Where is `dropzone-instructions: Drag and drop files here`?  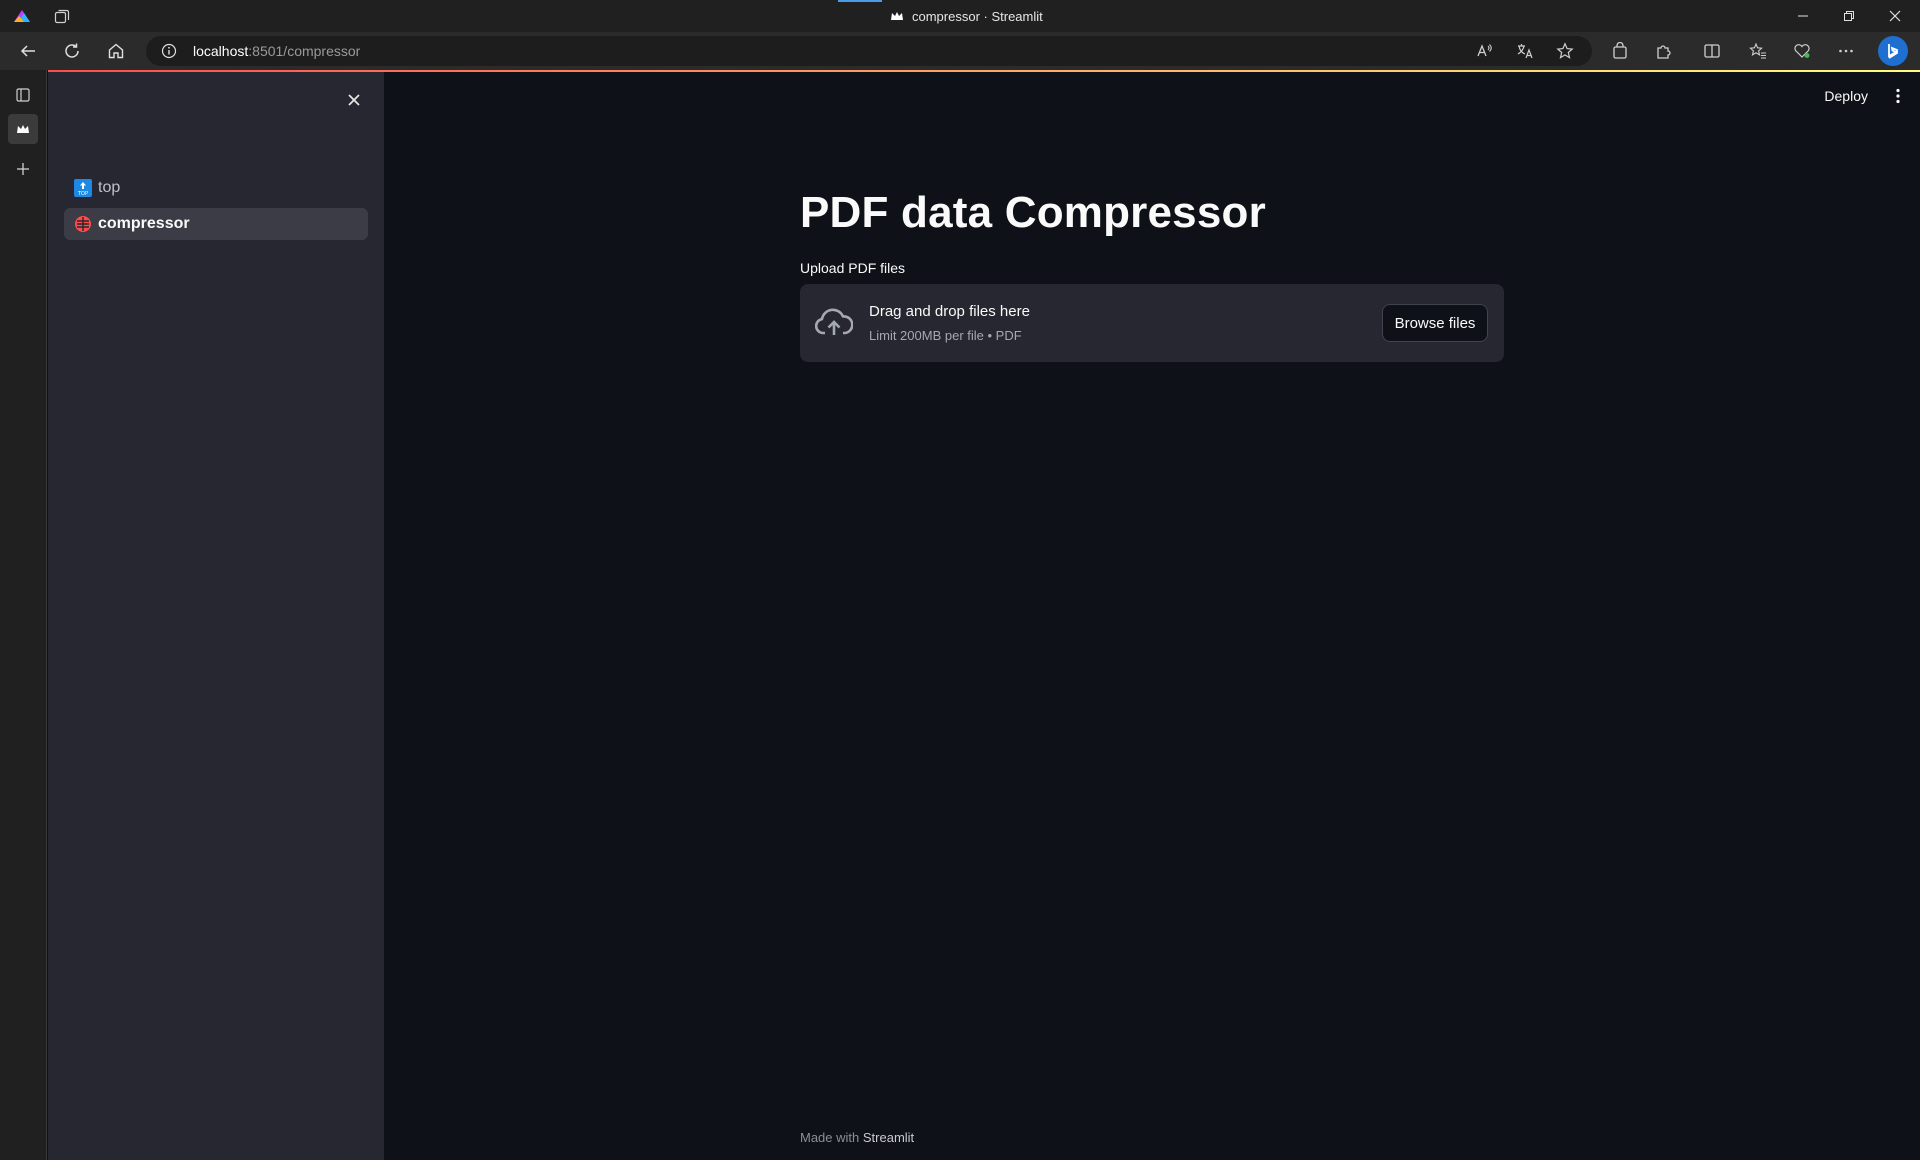 dropzone-instructions: Drag and drop files here is located at coordinates (949, 311).